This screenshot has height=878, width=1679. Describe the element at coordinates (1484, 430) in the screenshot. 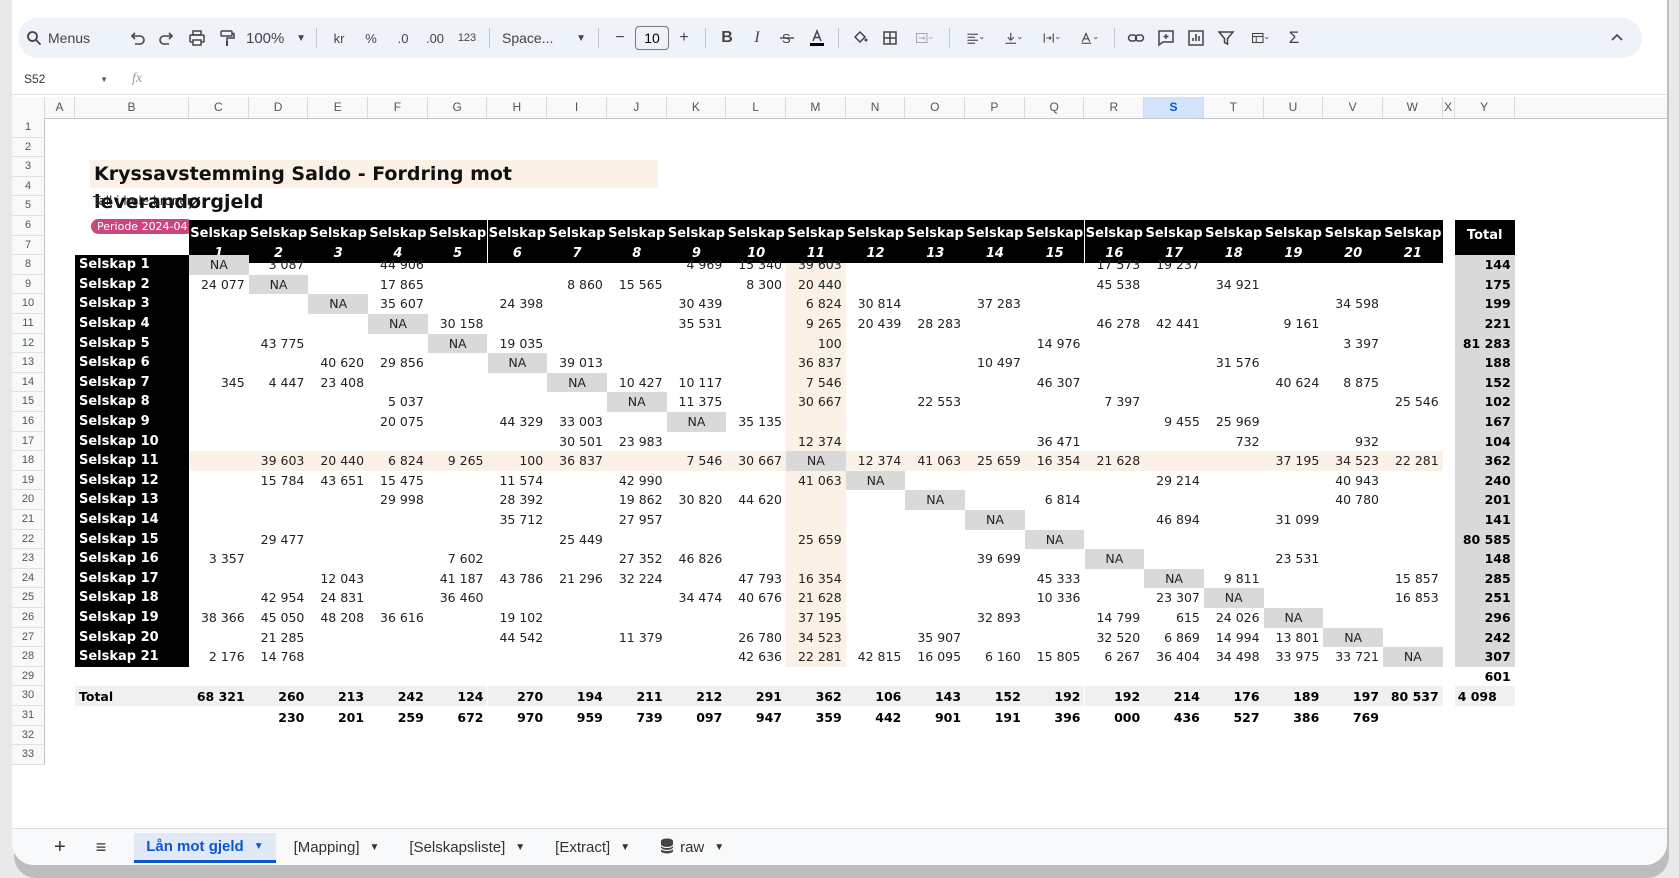

I see `row-total: 167 966` at that location.